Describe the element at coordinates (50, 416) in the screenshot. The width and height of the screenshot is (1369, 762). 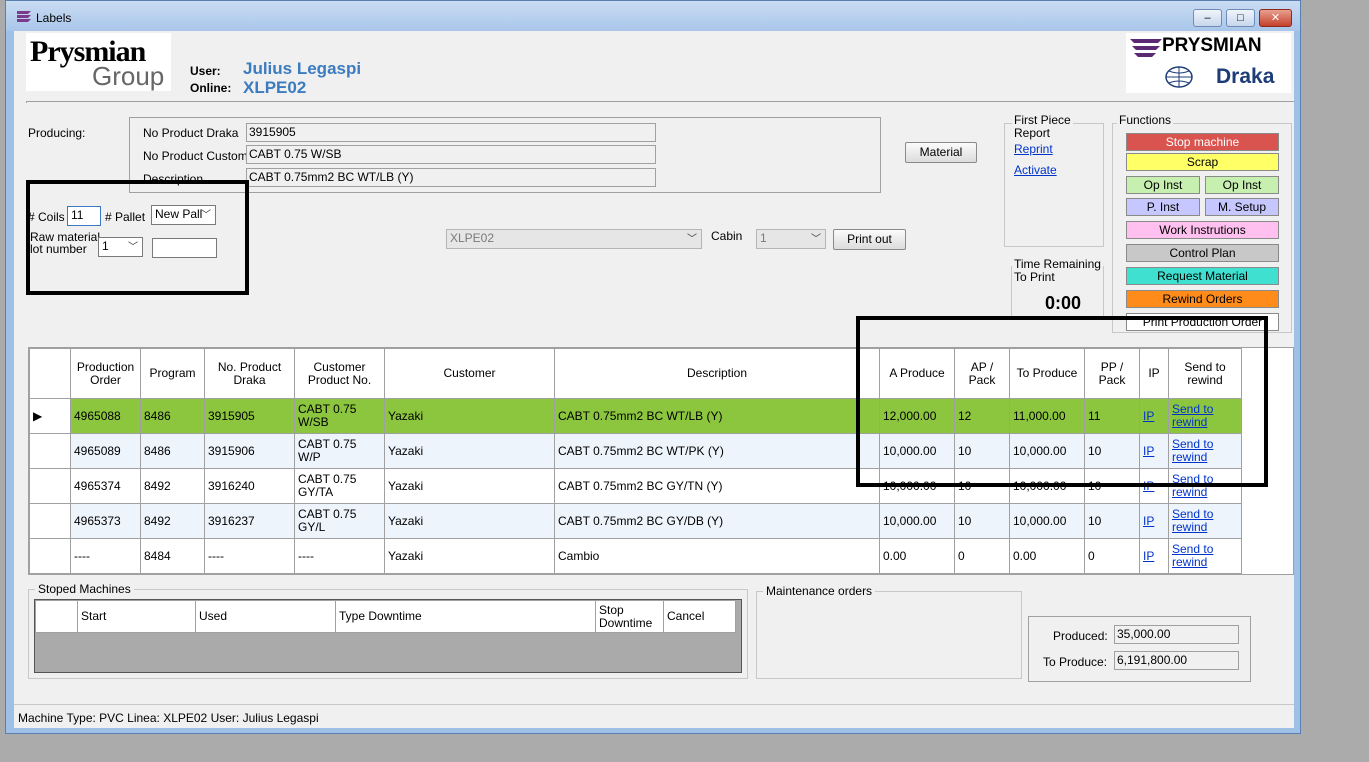
I see `row-indicator: ▶` at that location.